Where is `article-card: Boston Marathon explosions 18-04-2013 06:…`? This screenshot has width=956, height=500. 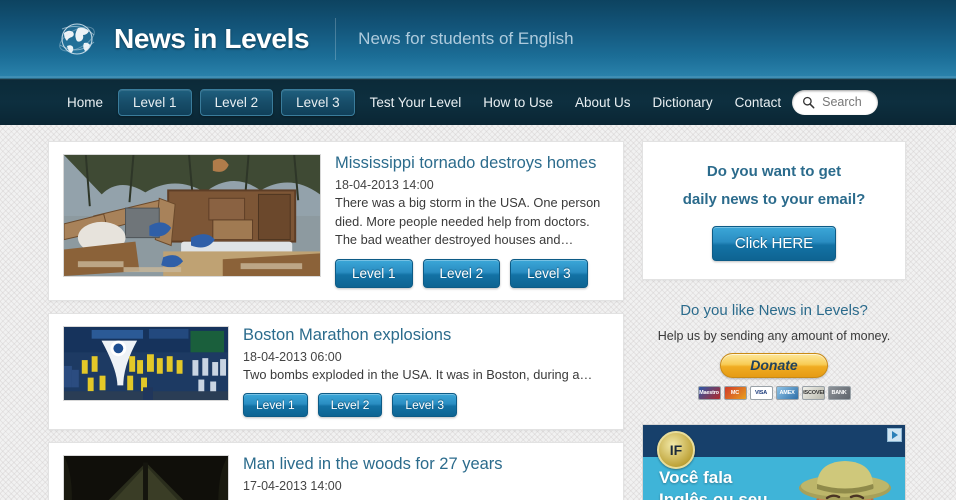 article-card: Boston Marathon explosions 18-04-2013 06:… is located at coordinates (336, 371).